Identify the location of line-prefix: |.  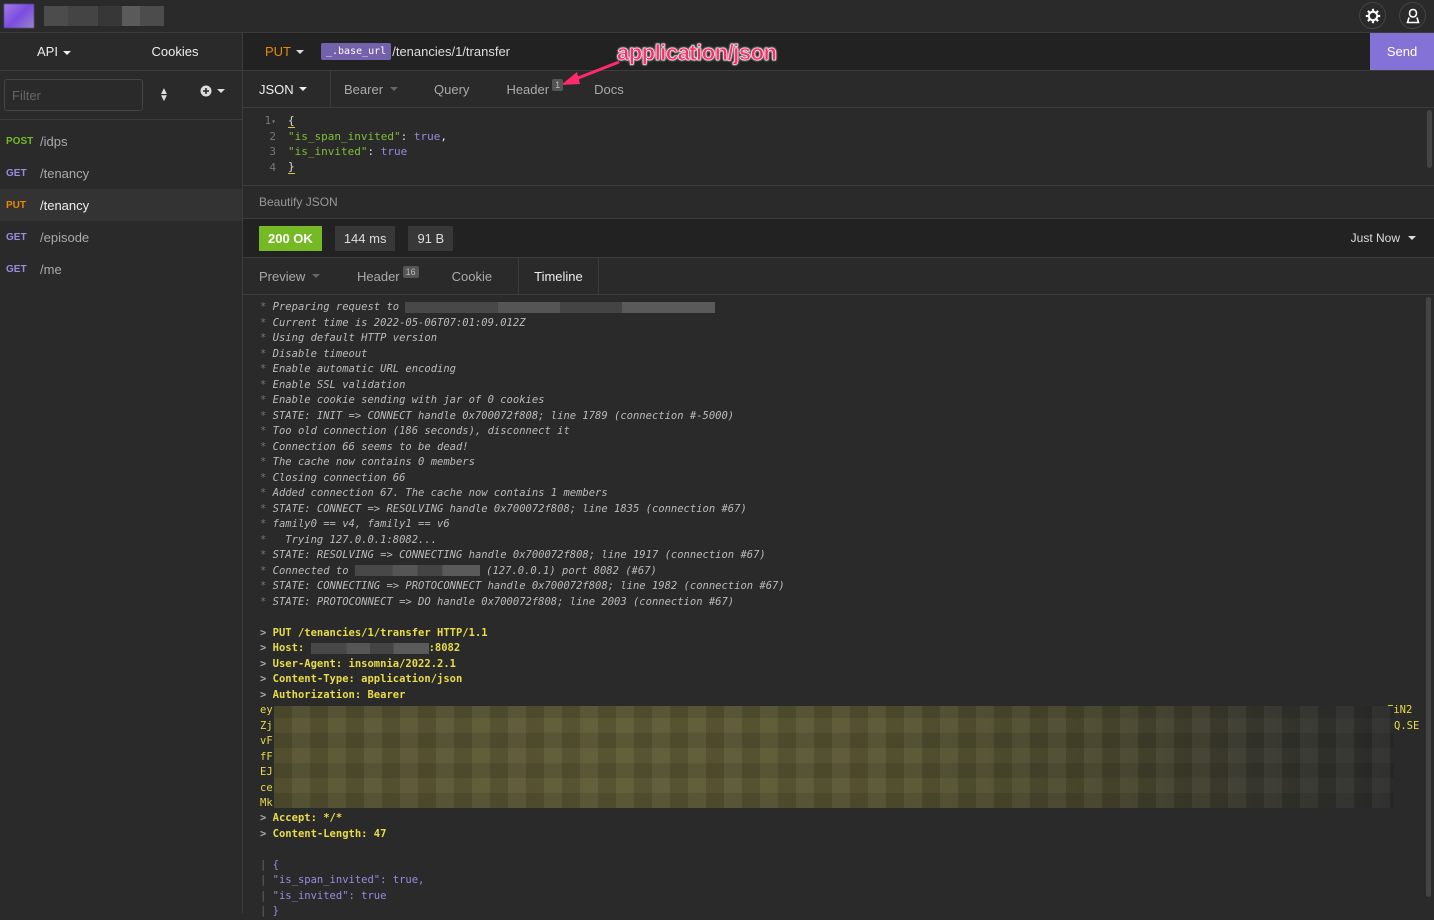
(266, 895).